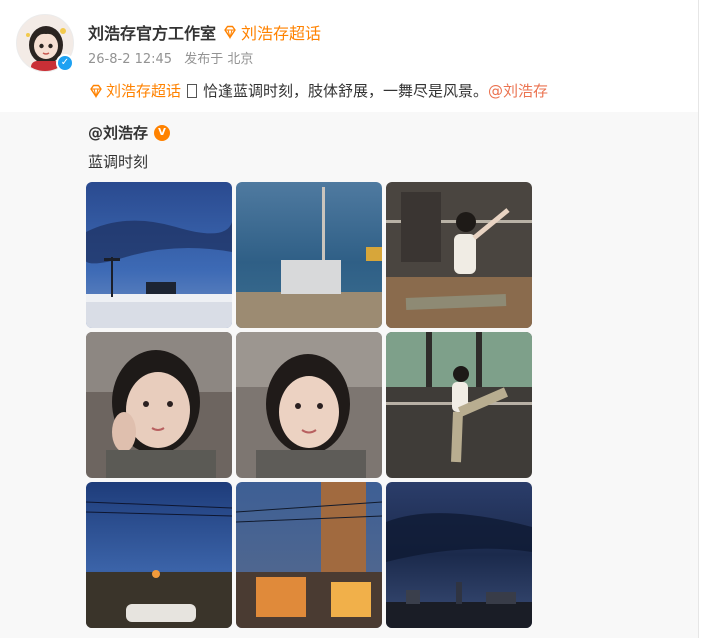 The width and height of the screenshot is (708, 638). I want to click on repost-text: 蓝调时刻, so click(118, 162).